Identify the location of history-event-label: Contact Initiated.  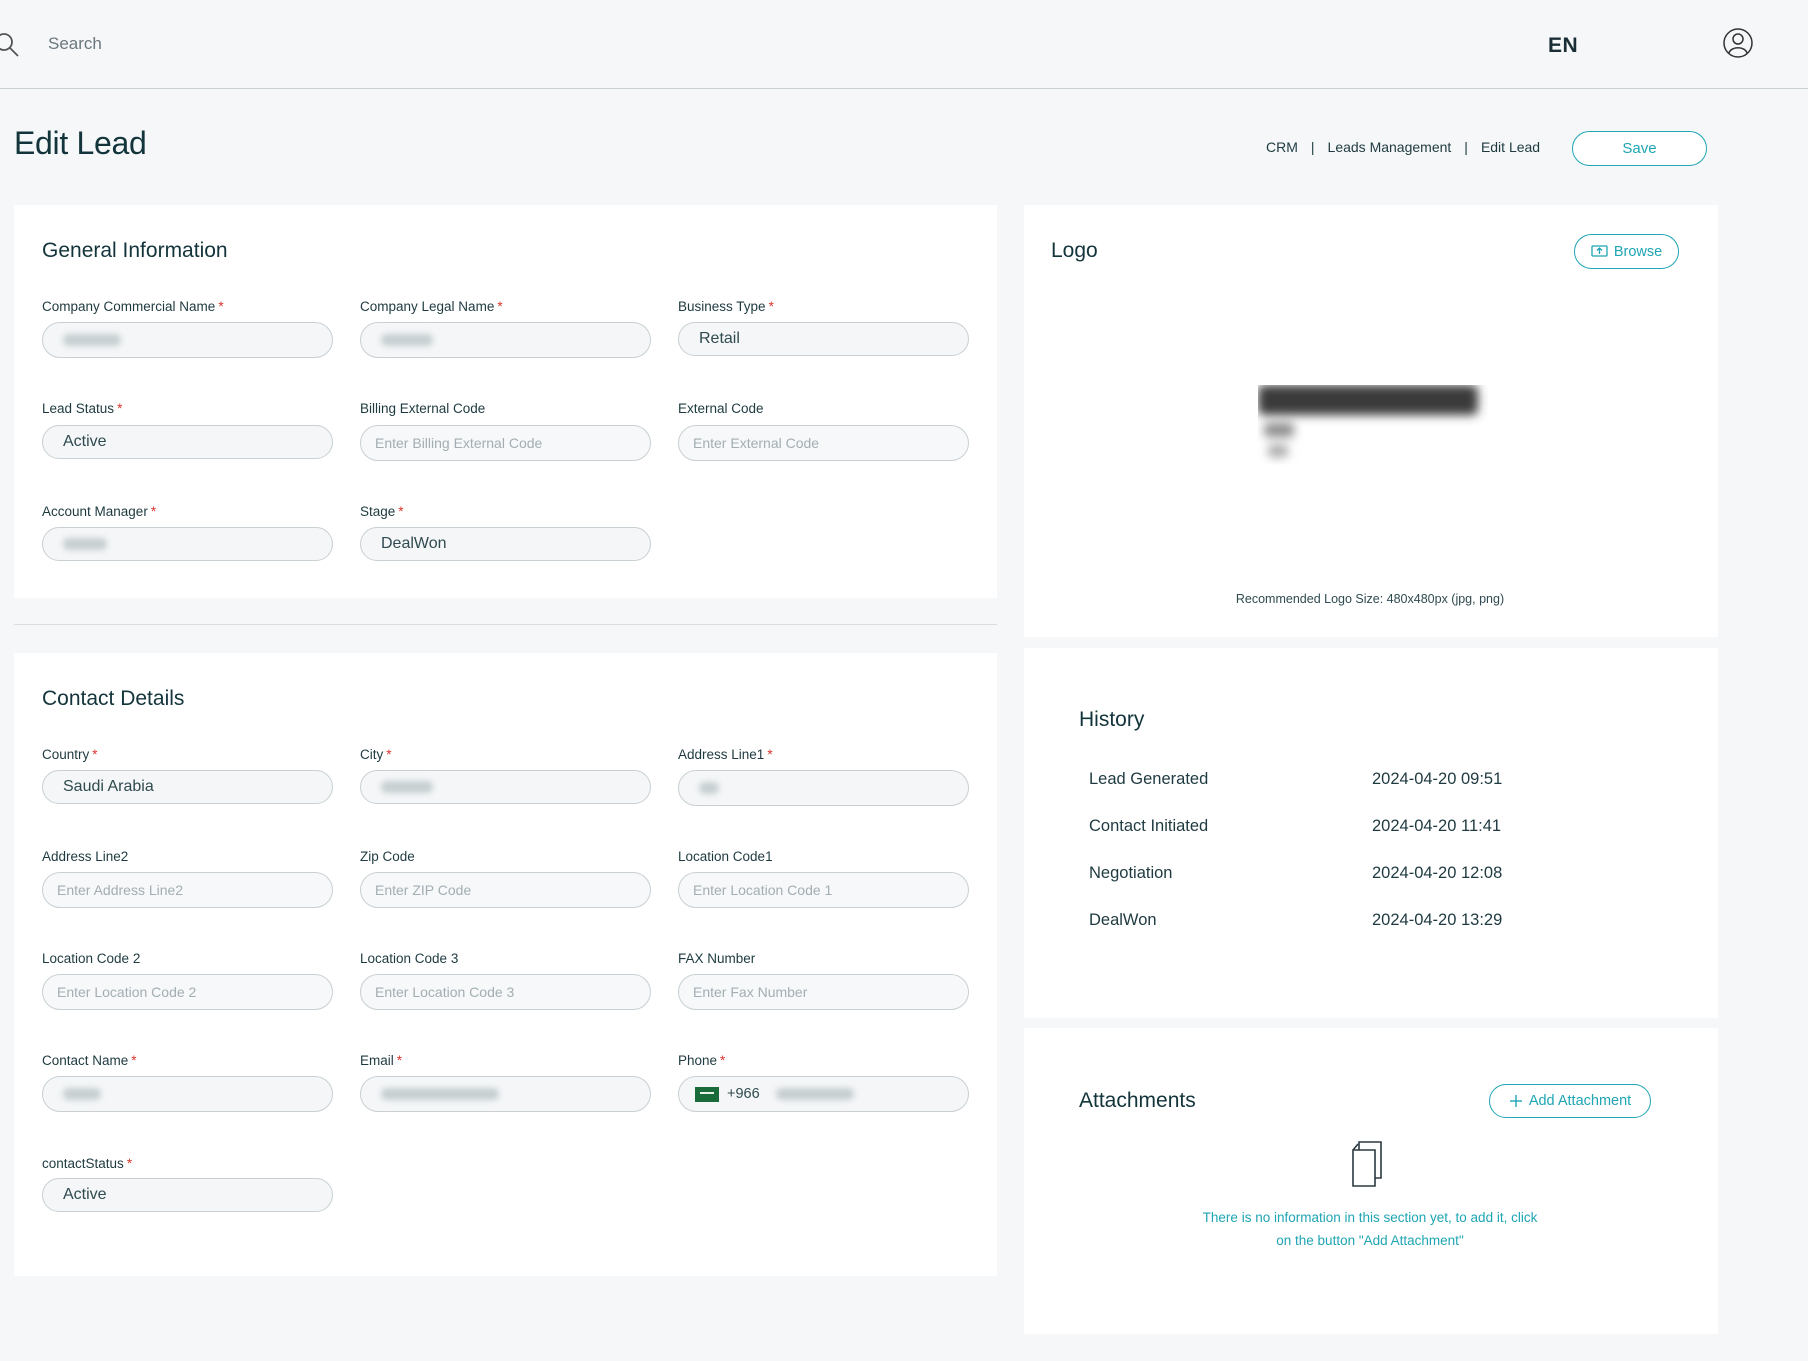
(1149, 826).